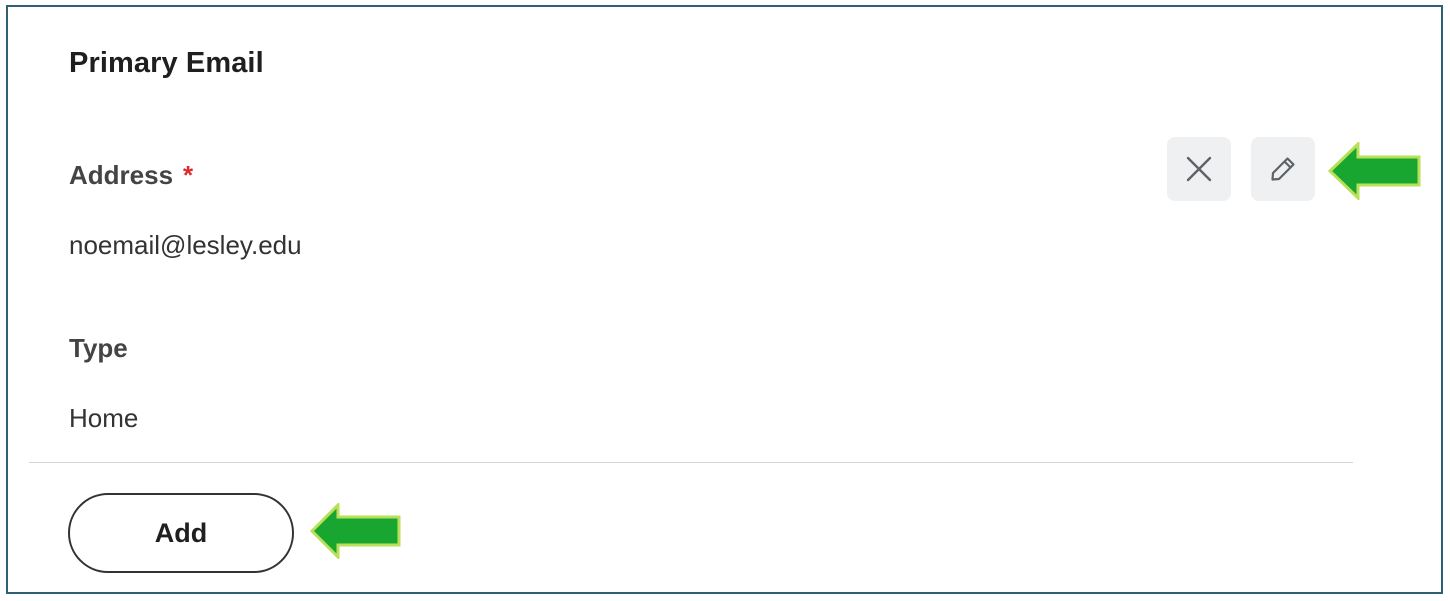  What do you see at coordinates (691, 462) in the screenshot?
I see `section-divider` at bounding box center [691, 462].